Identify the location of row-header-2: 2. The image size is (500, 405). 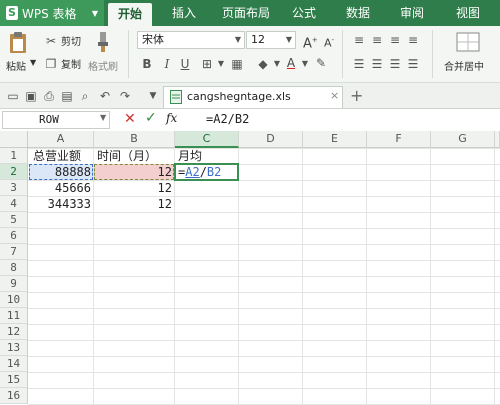
(14, 172).